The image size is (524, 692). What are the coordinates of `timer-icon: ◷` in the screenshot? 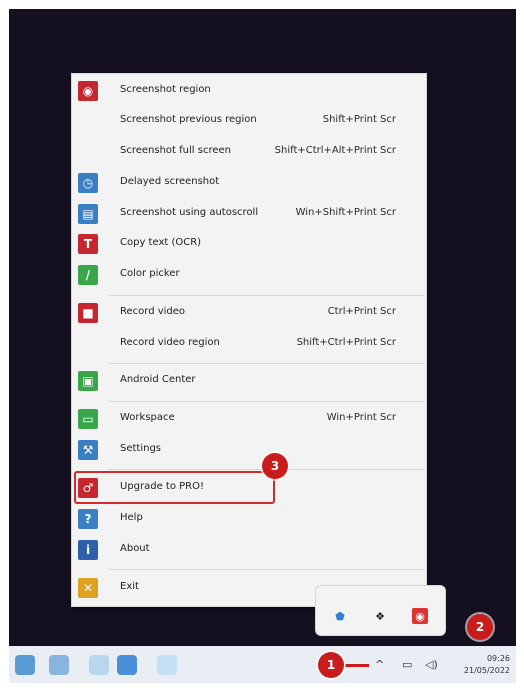 It's located at (88, 183).